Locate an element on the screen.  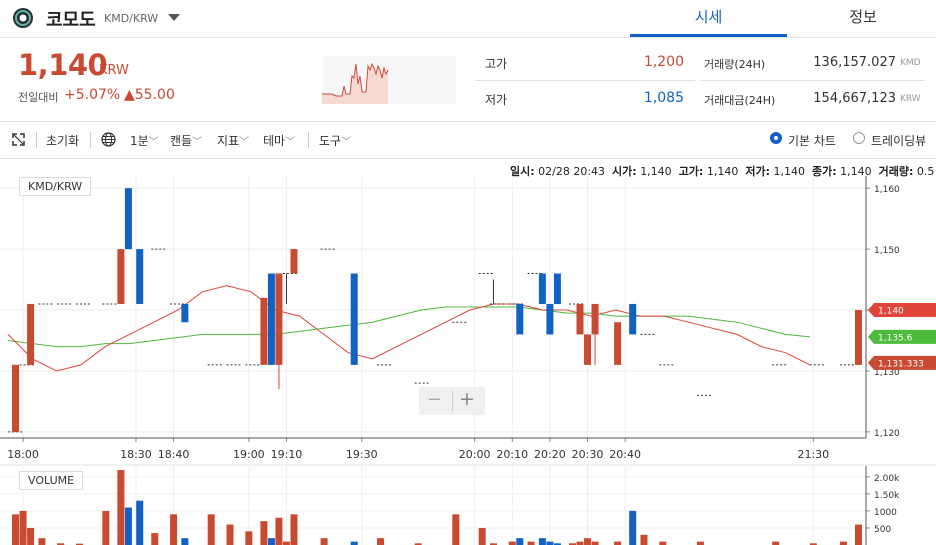
x-tick-label: 20:20 is located at coordinates (550, 454).